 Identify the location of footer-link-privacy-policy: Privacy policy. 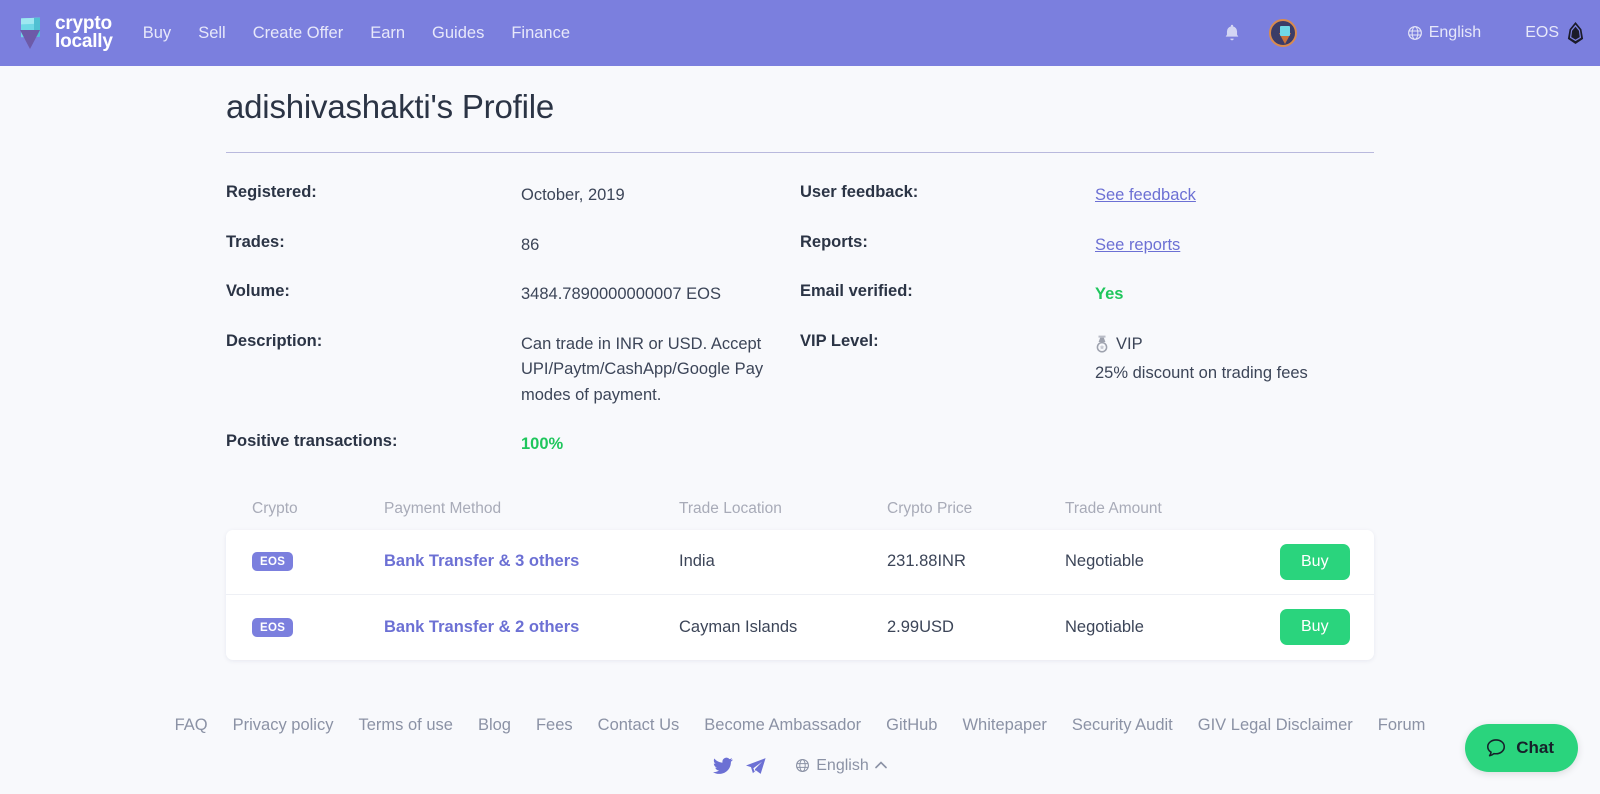
(283, 725).